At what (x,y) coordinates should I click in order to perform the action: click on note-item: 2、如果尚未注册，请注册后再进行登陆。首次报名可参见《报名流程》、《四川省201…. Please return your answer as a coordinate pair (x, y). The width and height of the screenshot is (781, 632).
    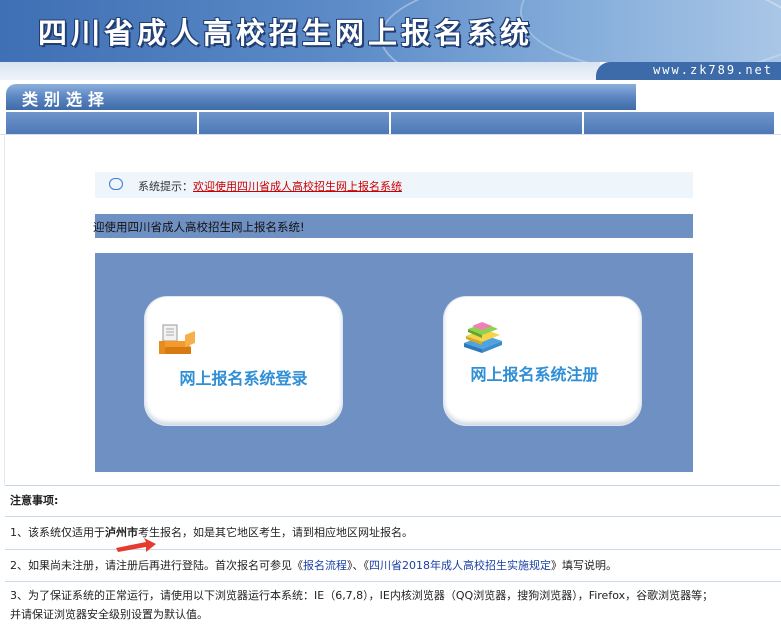
    Looking at the image, I should click on (393, 566).